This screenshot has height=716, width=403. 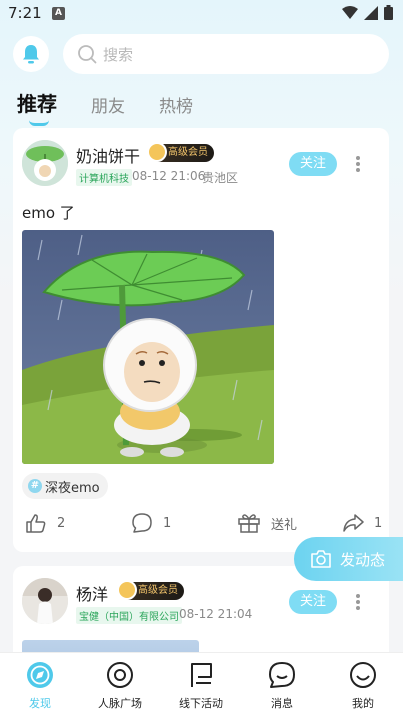 What do you see at coordinates (108, 104) in the screenshot?
I see `tab-friends: 朋友` at bounding box center [108, 104].